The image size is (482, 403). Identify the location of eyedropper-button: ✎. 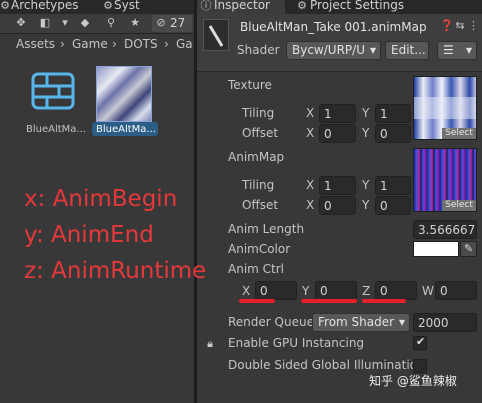
(468, 249).